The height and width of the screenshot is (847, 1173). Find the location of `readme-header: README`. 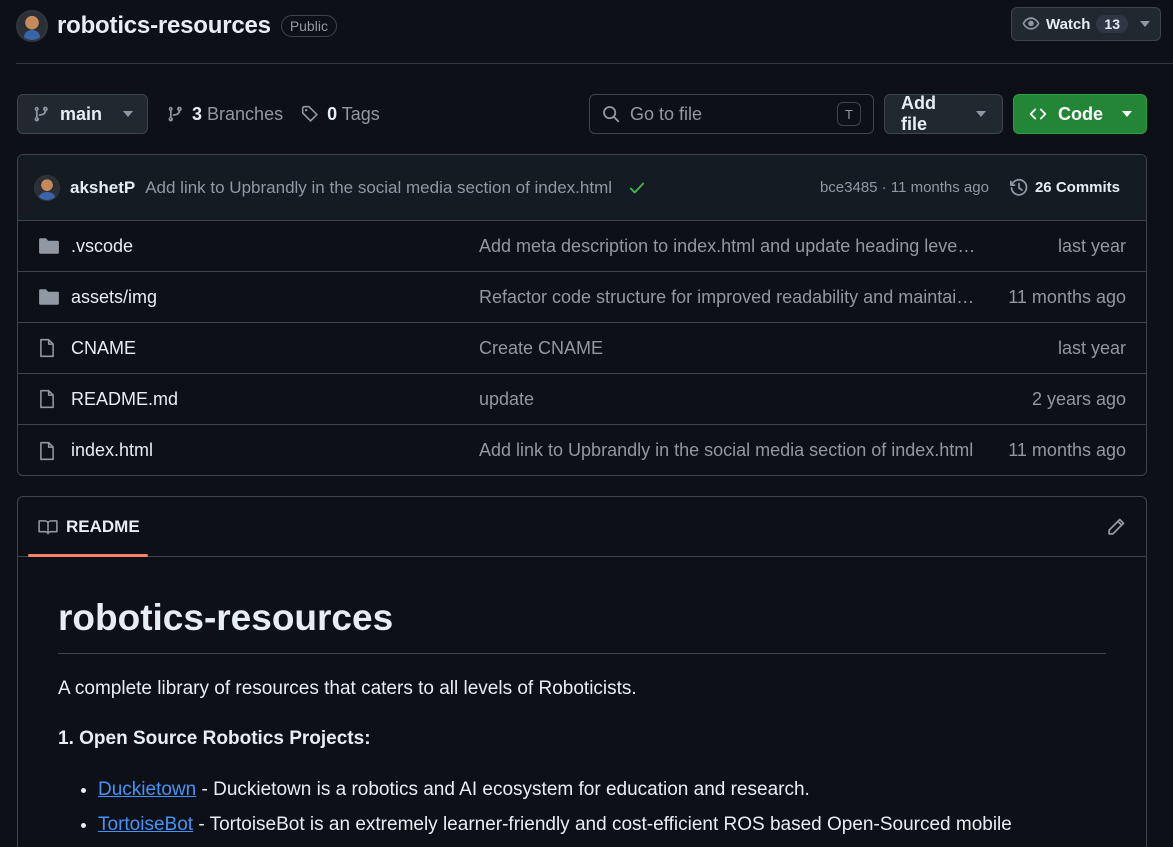

readme-header: README is located at coordinates (582, 527).